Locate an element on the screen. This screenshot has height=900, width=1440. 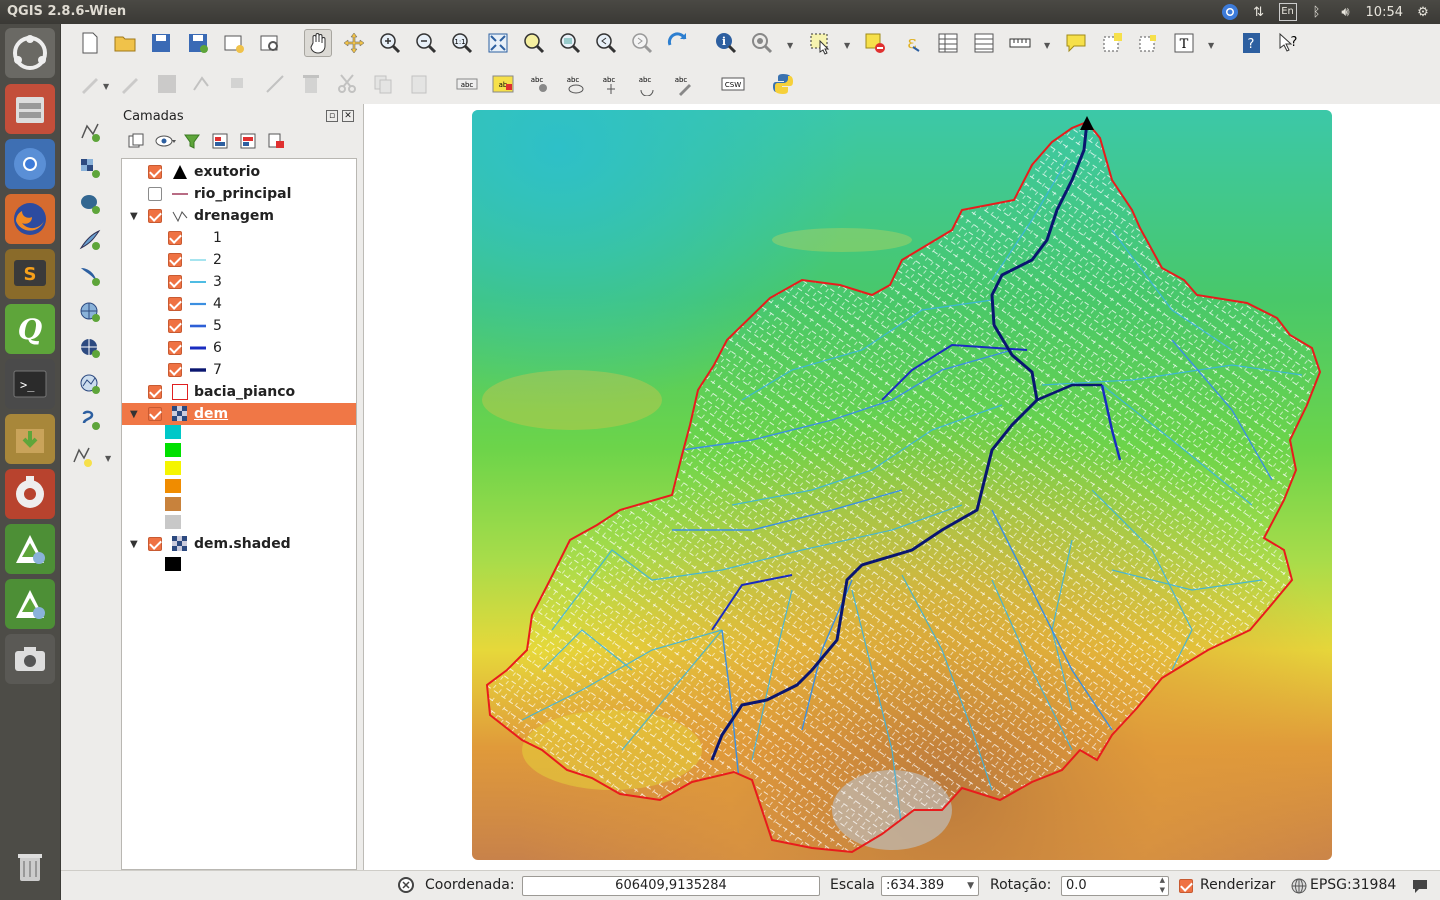
label-toolbar-icon: abc is located at coordinates (467, 84).